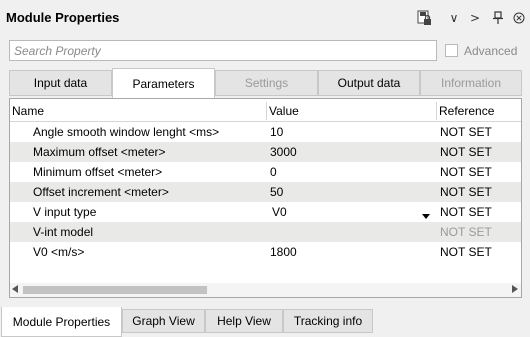 Image resolution: width=530 pixels, height=337 pixels. Describe the element at coordinates (451, 50) in the screenshot. I see `advanced-checkbox` at that location.